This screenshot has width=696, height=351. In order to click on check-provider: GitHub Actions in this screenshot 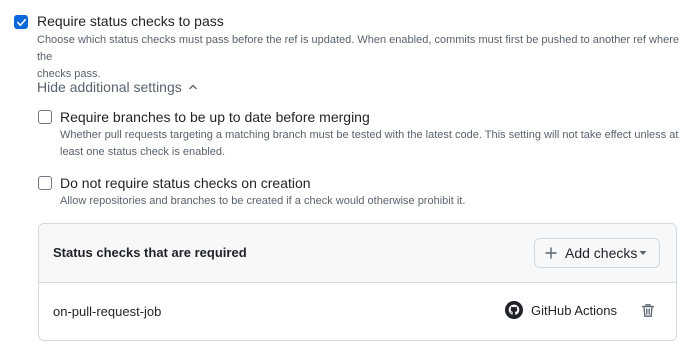, I will do `click(561, 310)`.